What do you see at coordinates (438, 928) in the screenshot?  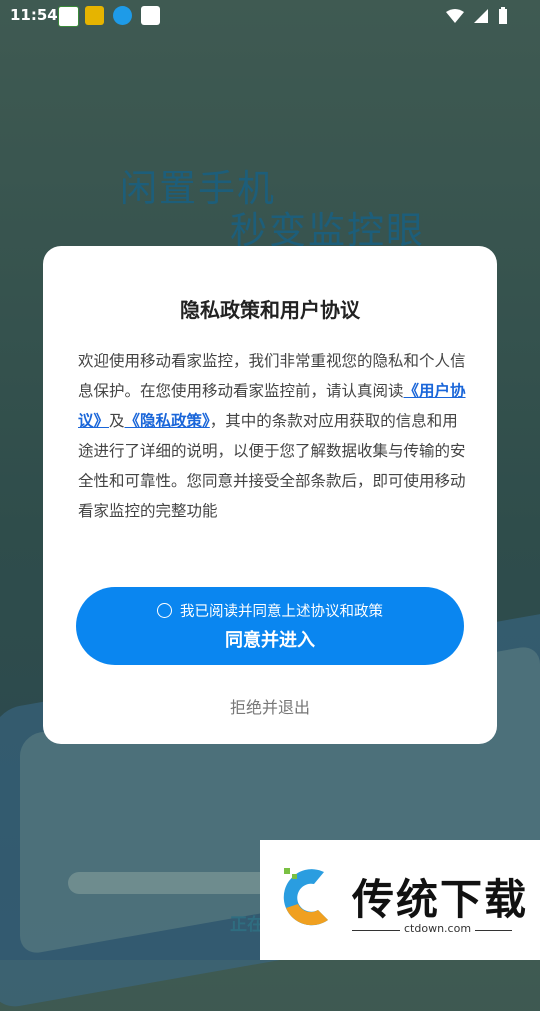 I see `watermark-url: ctdown.com` at bounding box center [438, 928].